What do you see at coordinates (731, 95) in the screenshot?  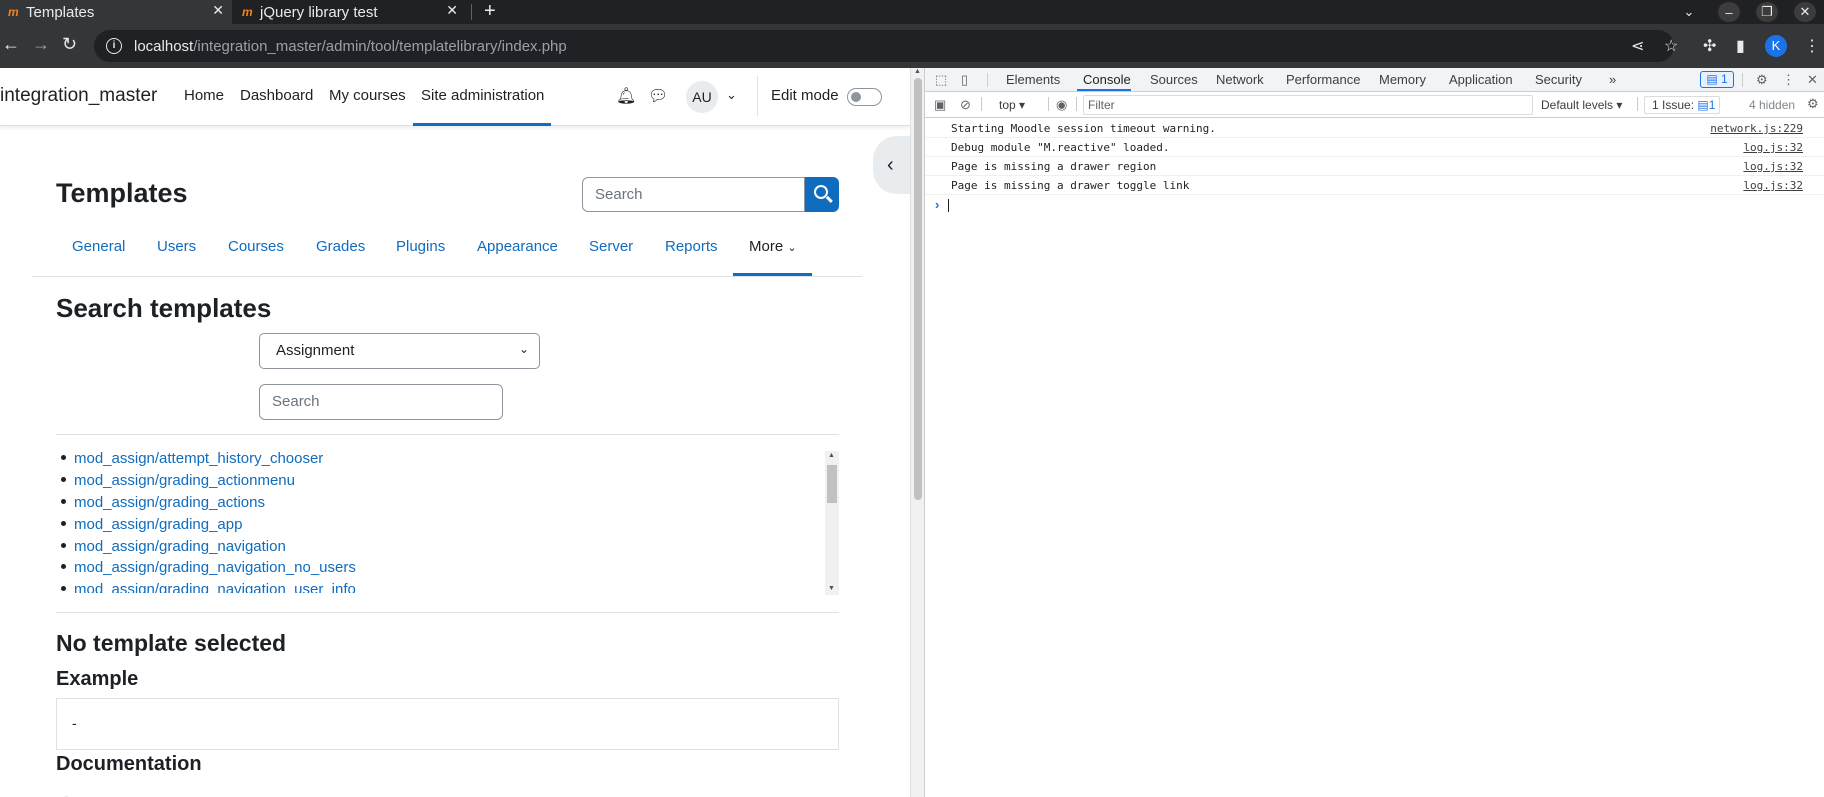 I see `user-menu-chevron-icon: ⌄` at bounding box center [731, 95].